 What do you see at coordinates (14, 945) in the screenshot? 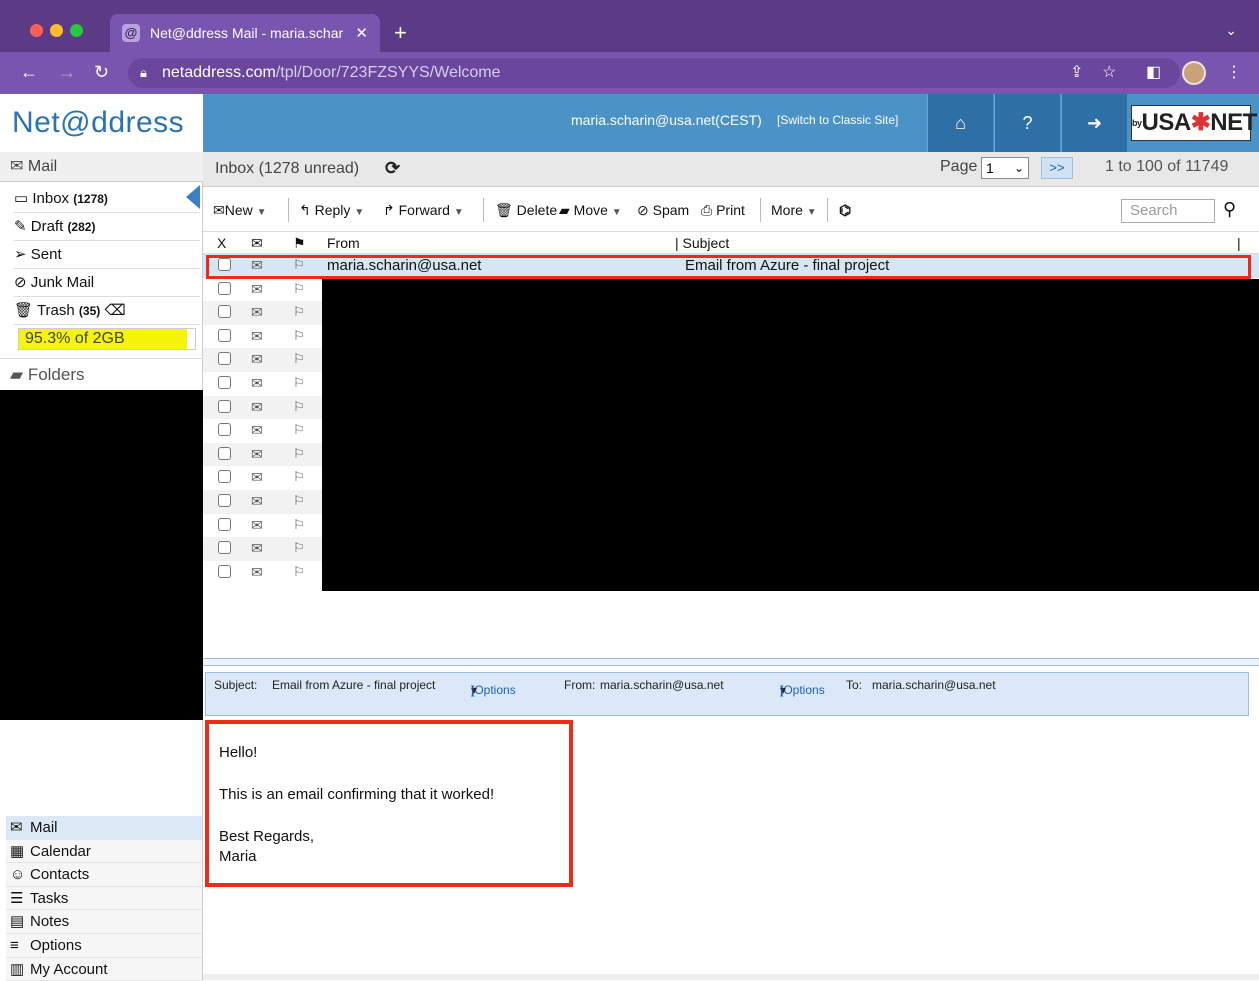
I see `list-icon: ≡` at bounding box center [14, 945].